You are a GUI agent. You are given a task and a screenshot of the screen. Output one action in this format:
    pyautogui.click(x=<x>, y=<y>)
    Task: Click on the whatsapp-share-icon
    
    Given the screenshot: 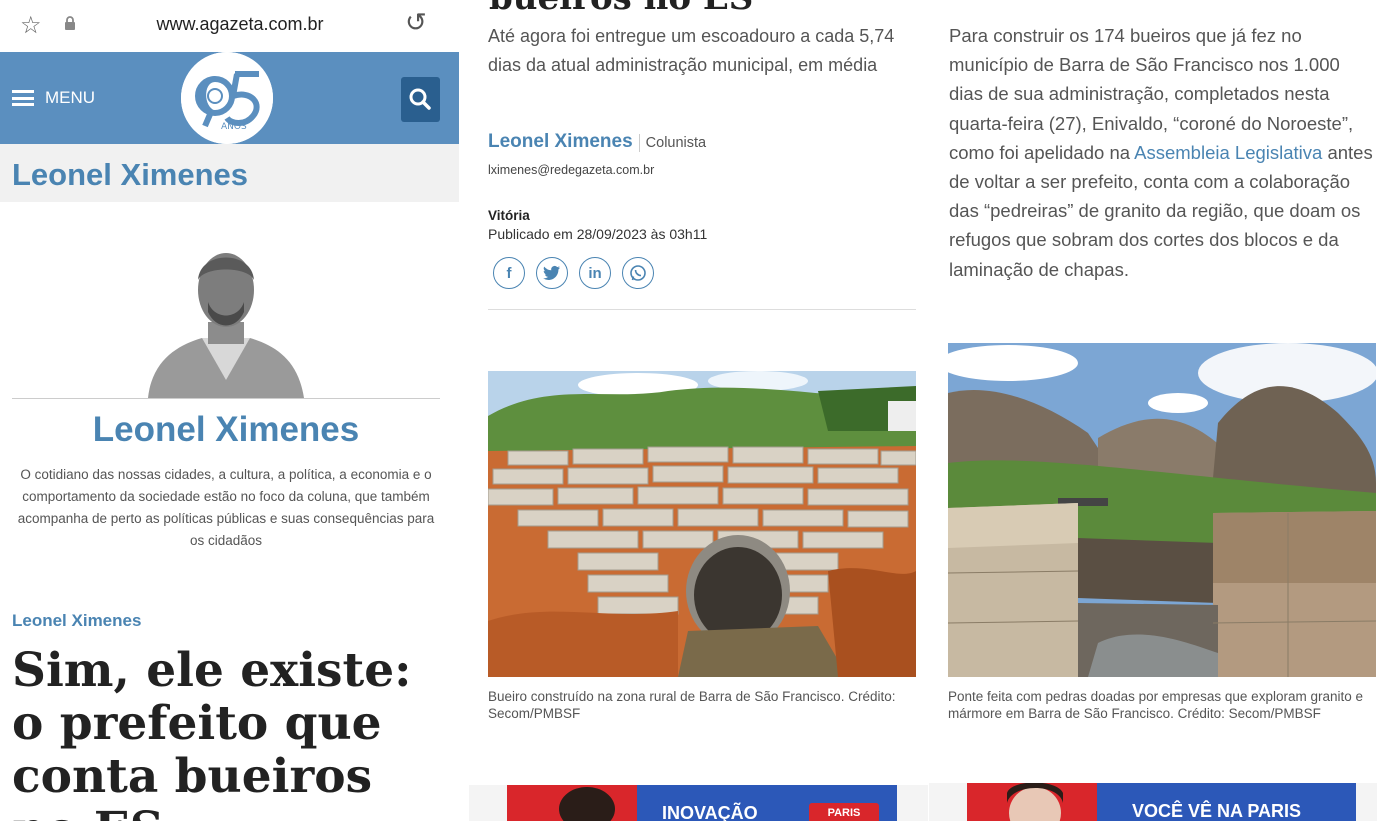 What is the action you would take?
    pyautogui.click(x=638, y=273)
    